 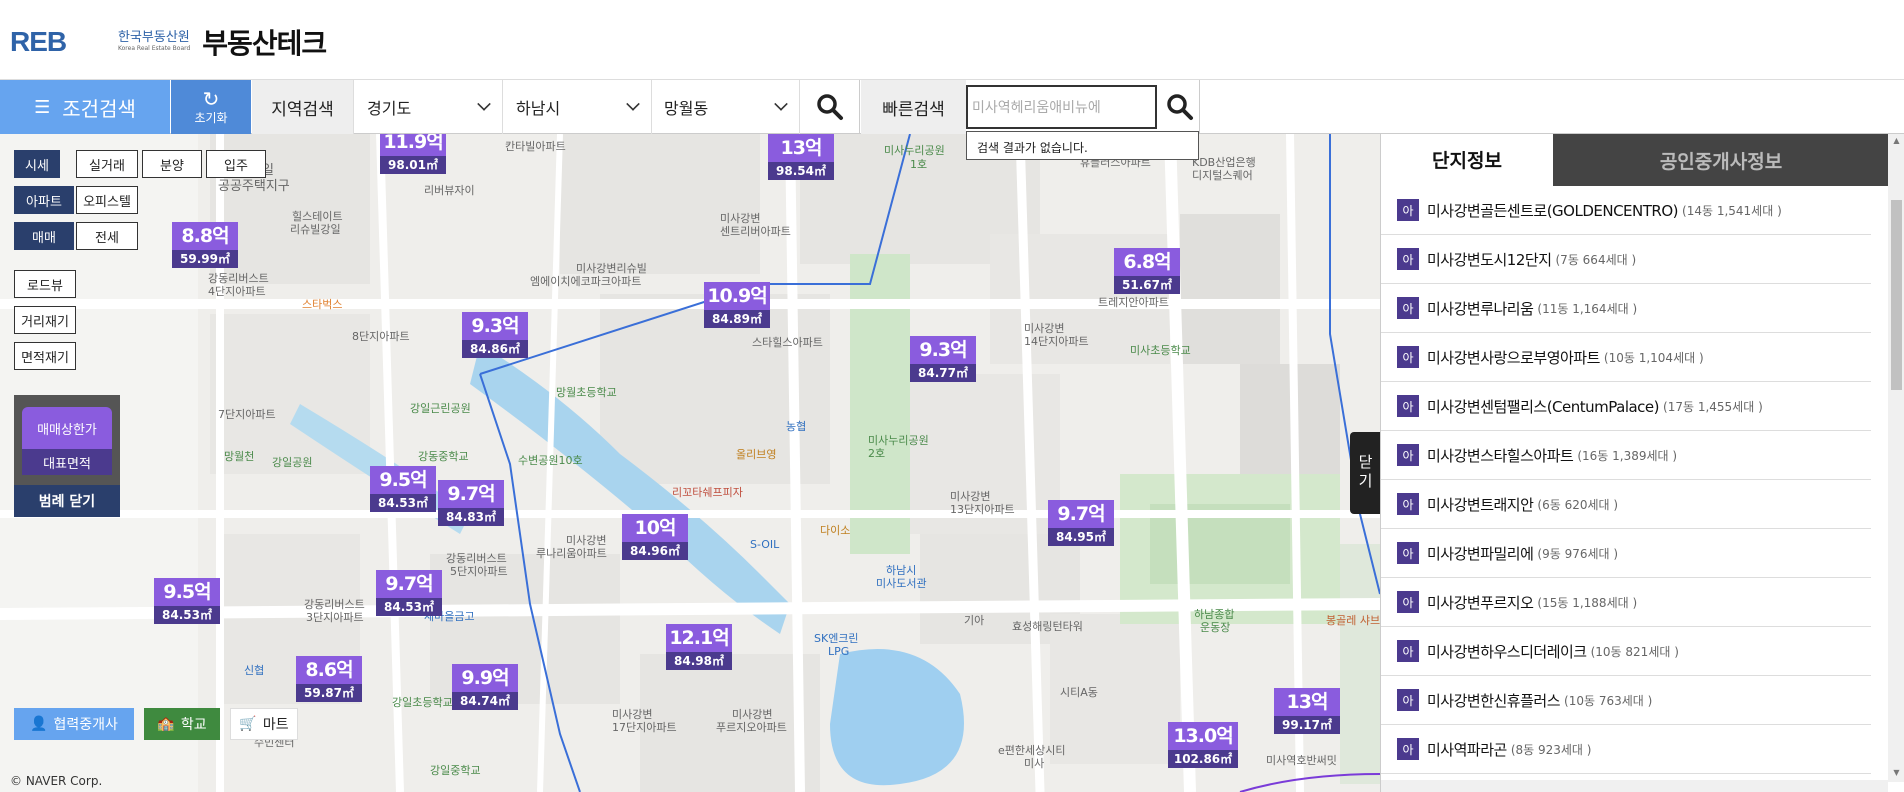 I want to click on school-label: 학교, so click(x=193, y=725).